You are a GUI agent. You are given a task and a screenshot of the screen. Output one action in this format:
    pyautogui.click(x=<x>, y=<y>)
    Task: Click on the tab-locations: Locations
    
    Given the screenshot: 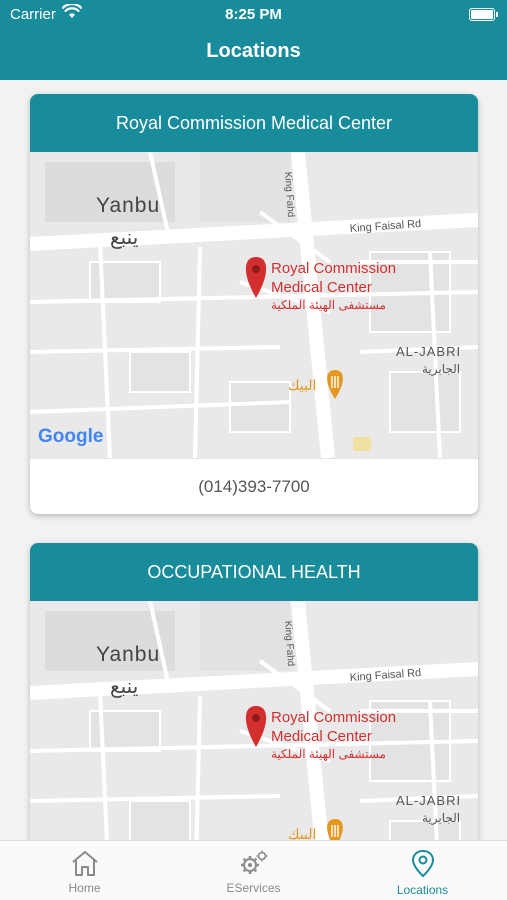 What is the action you would take?
    pyautogui.click(x=422, y=870)
    